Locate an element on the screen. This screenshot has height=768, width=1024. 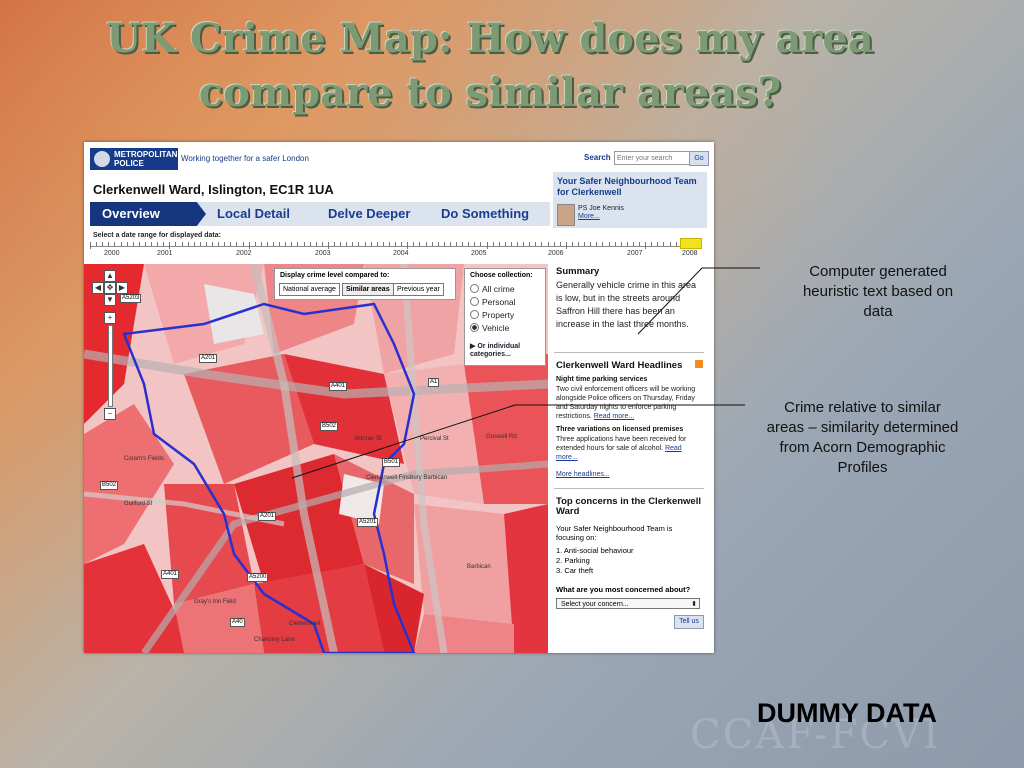
callout-lines is located at coordinates (525, 373).